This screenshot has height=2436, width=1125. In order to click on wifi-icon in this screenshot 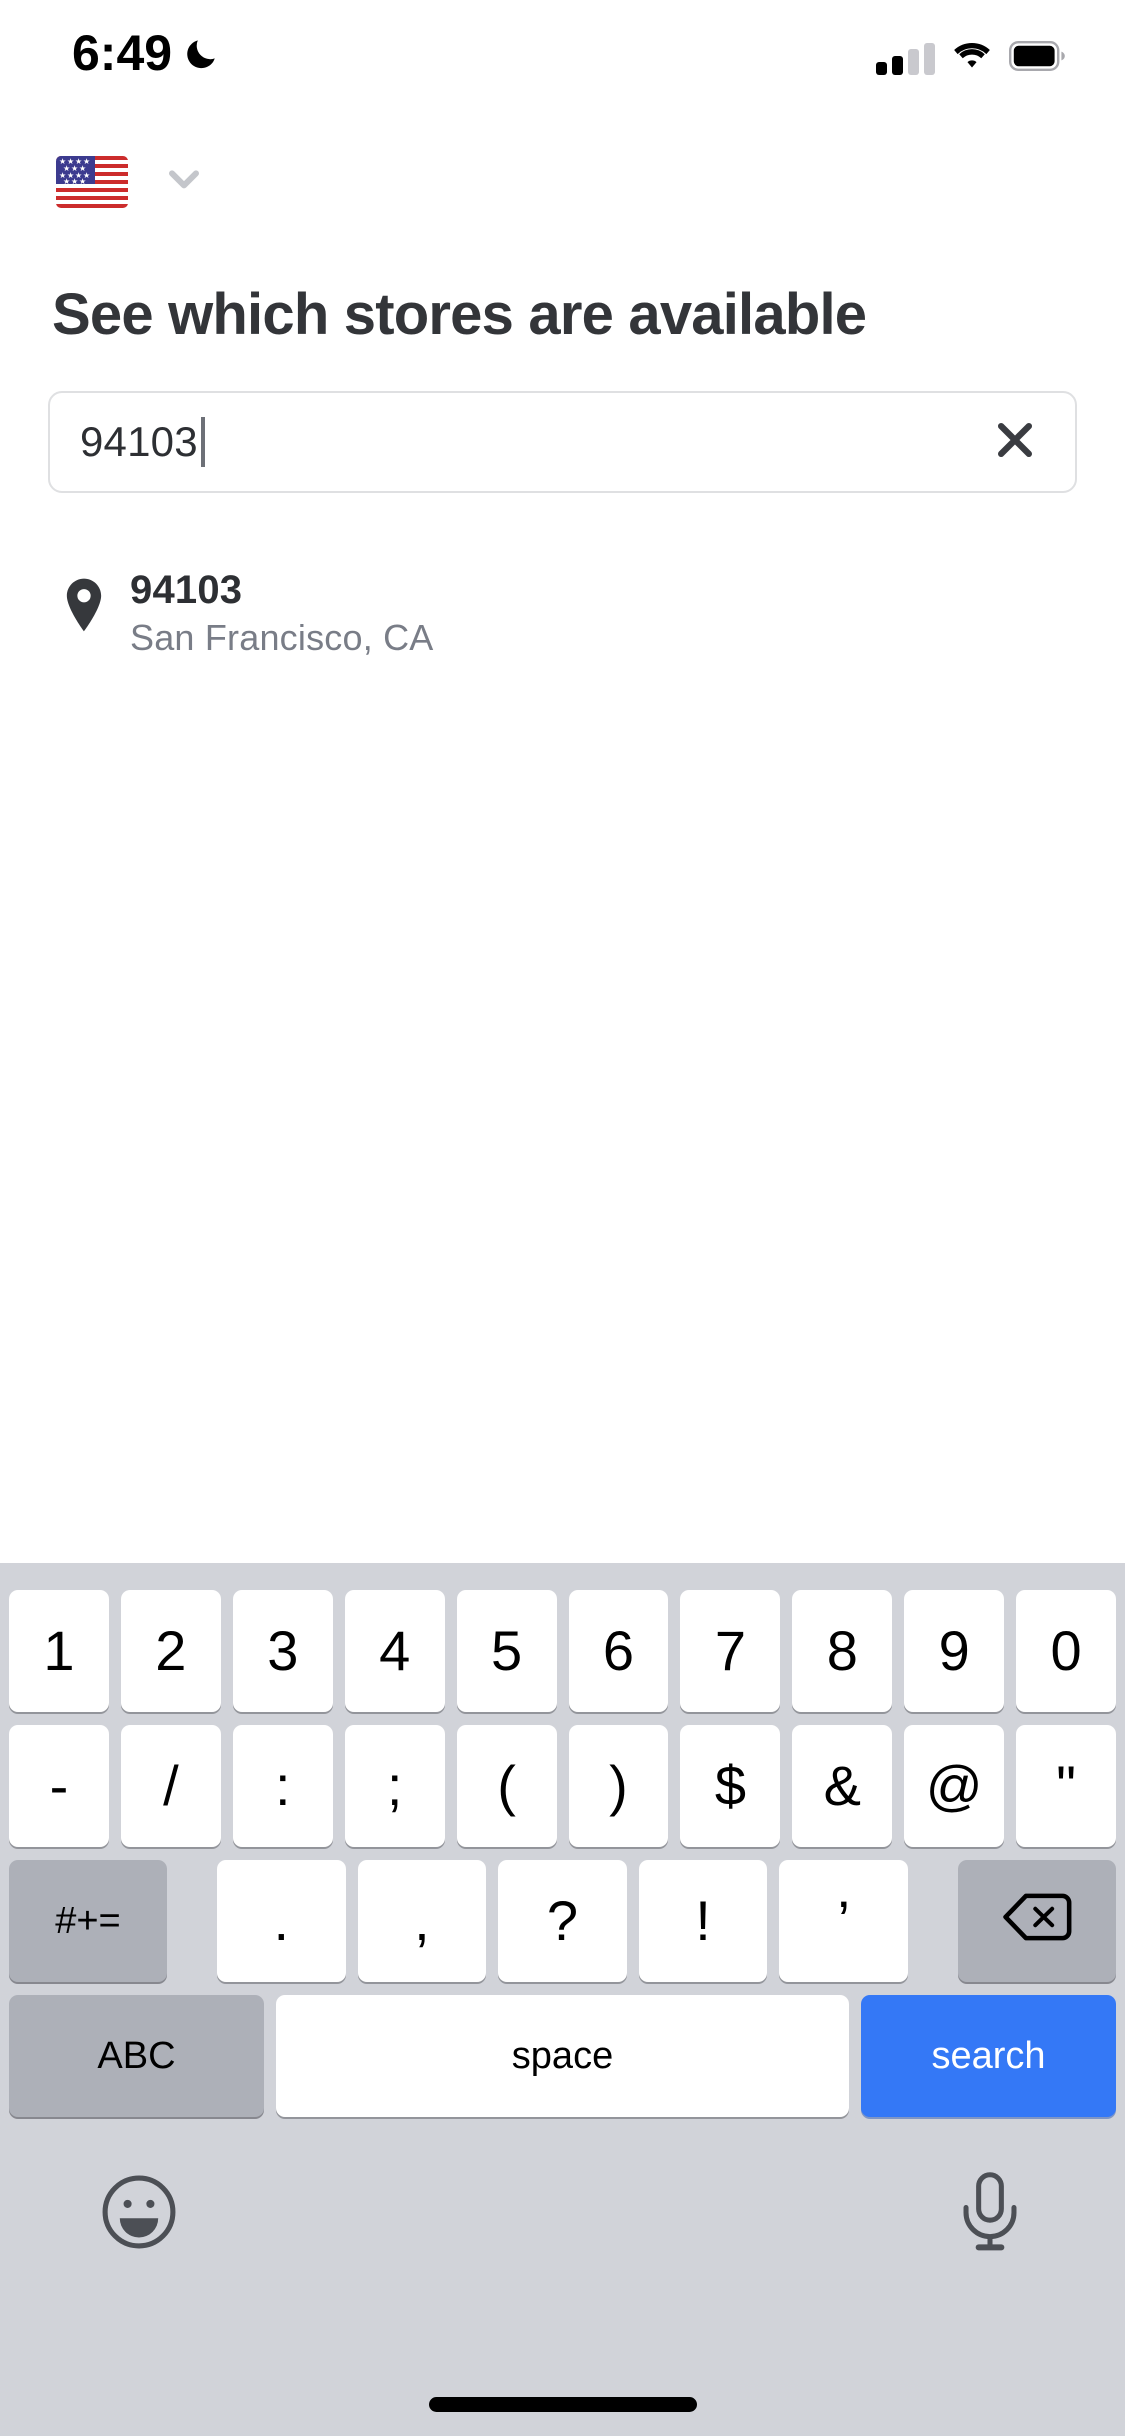, I will do `click(972, 58)`.